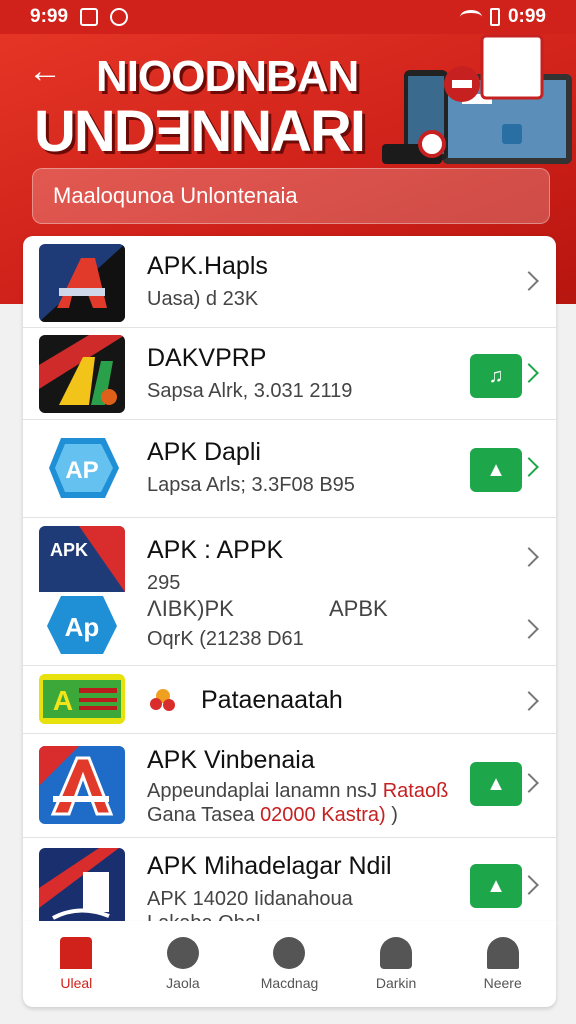 This screenshot has width=576, height=1024. I want to click on devices-illustration, so click(477, 99).